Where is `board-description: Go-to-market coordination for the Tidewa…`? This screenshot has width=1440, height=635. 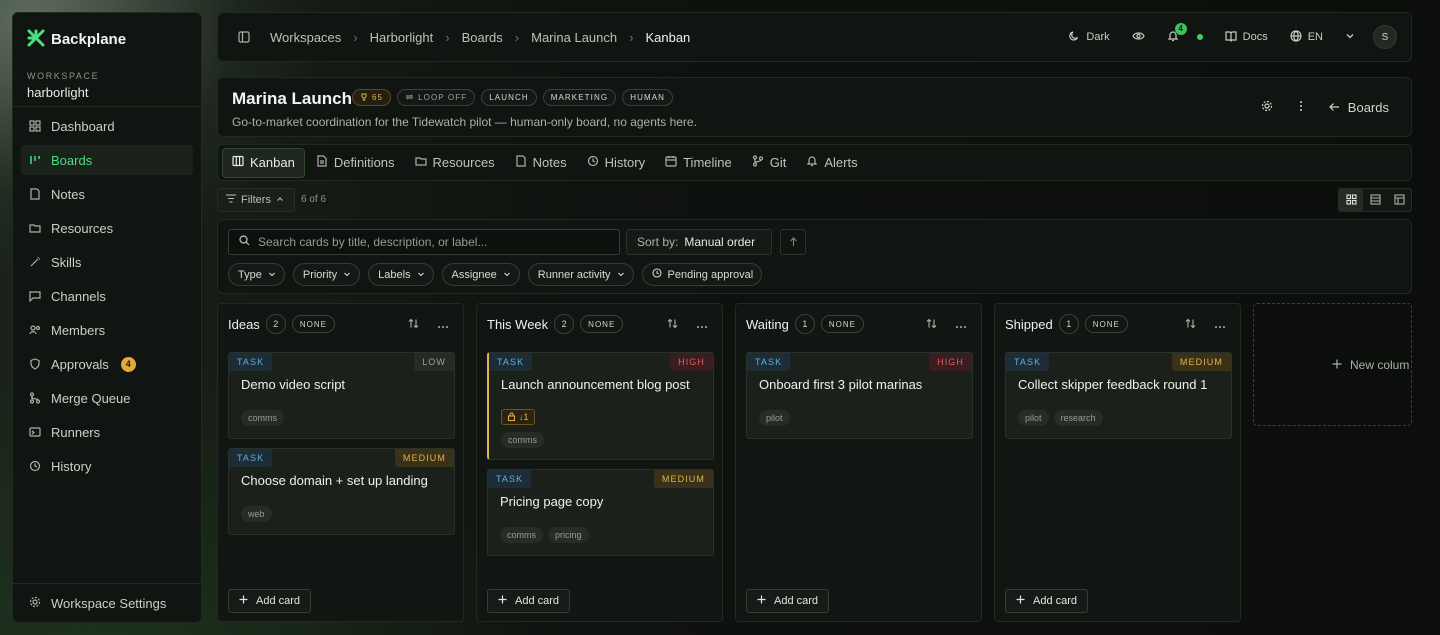 board-description: Go-to-market coordination for the Tidewa… is located at coordinates (464, 122).